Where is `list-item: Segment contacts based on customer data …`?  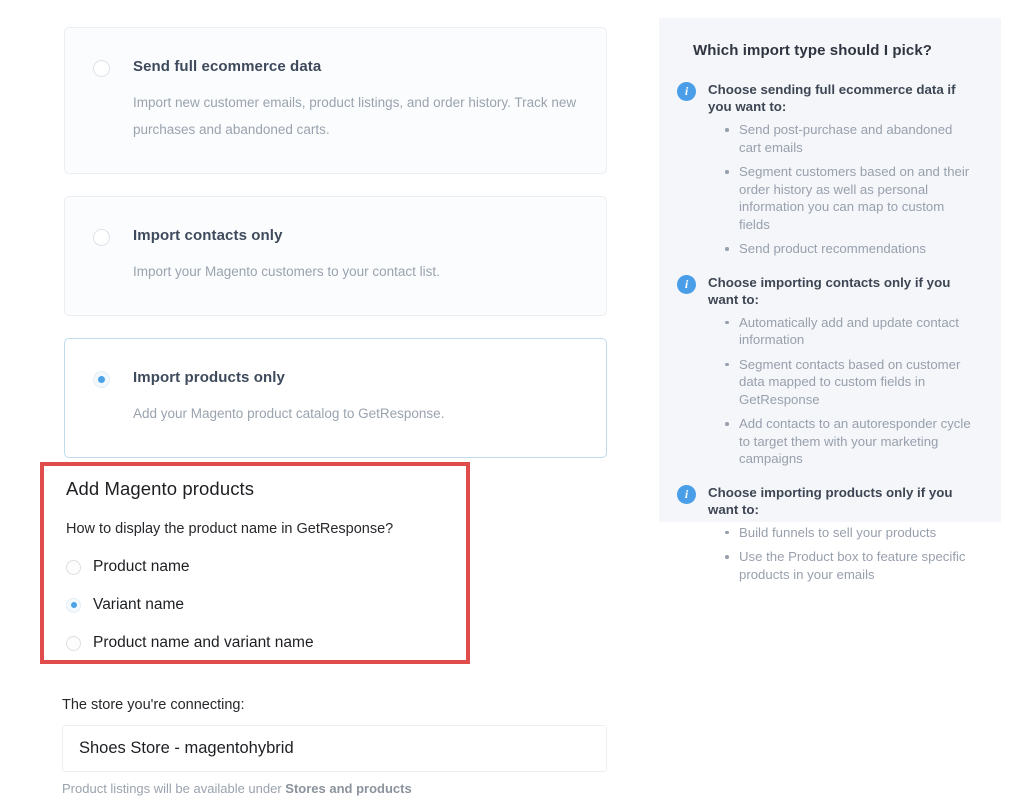
list-item: Segment contacts based on customer data … is located at coordinates (850, 382).